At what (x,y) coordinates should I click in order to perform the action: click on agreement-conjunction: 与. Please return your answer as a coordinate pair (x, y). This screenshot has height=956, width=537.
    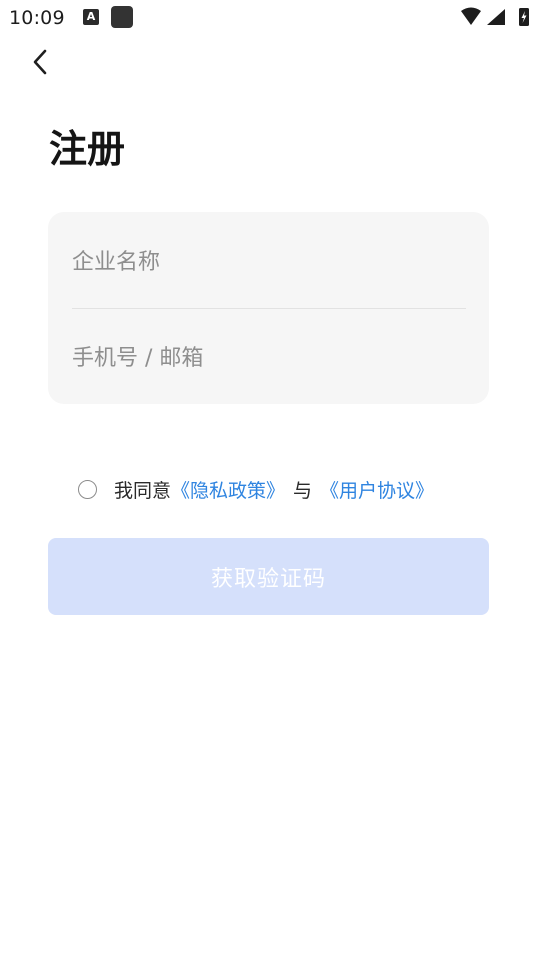
    Looking at the image, I should click on (303, 490).